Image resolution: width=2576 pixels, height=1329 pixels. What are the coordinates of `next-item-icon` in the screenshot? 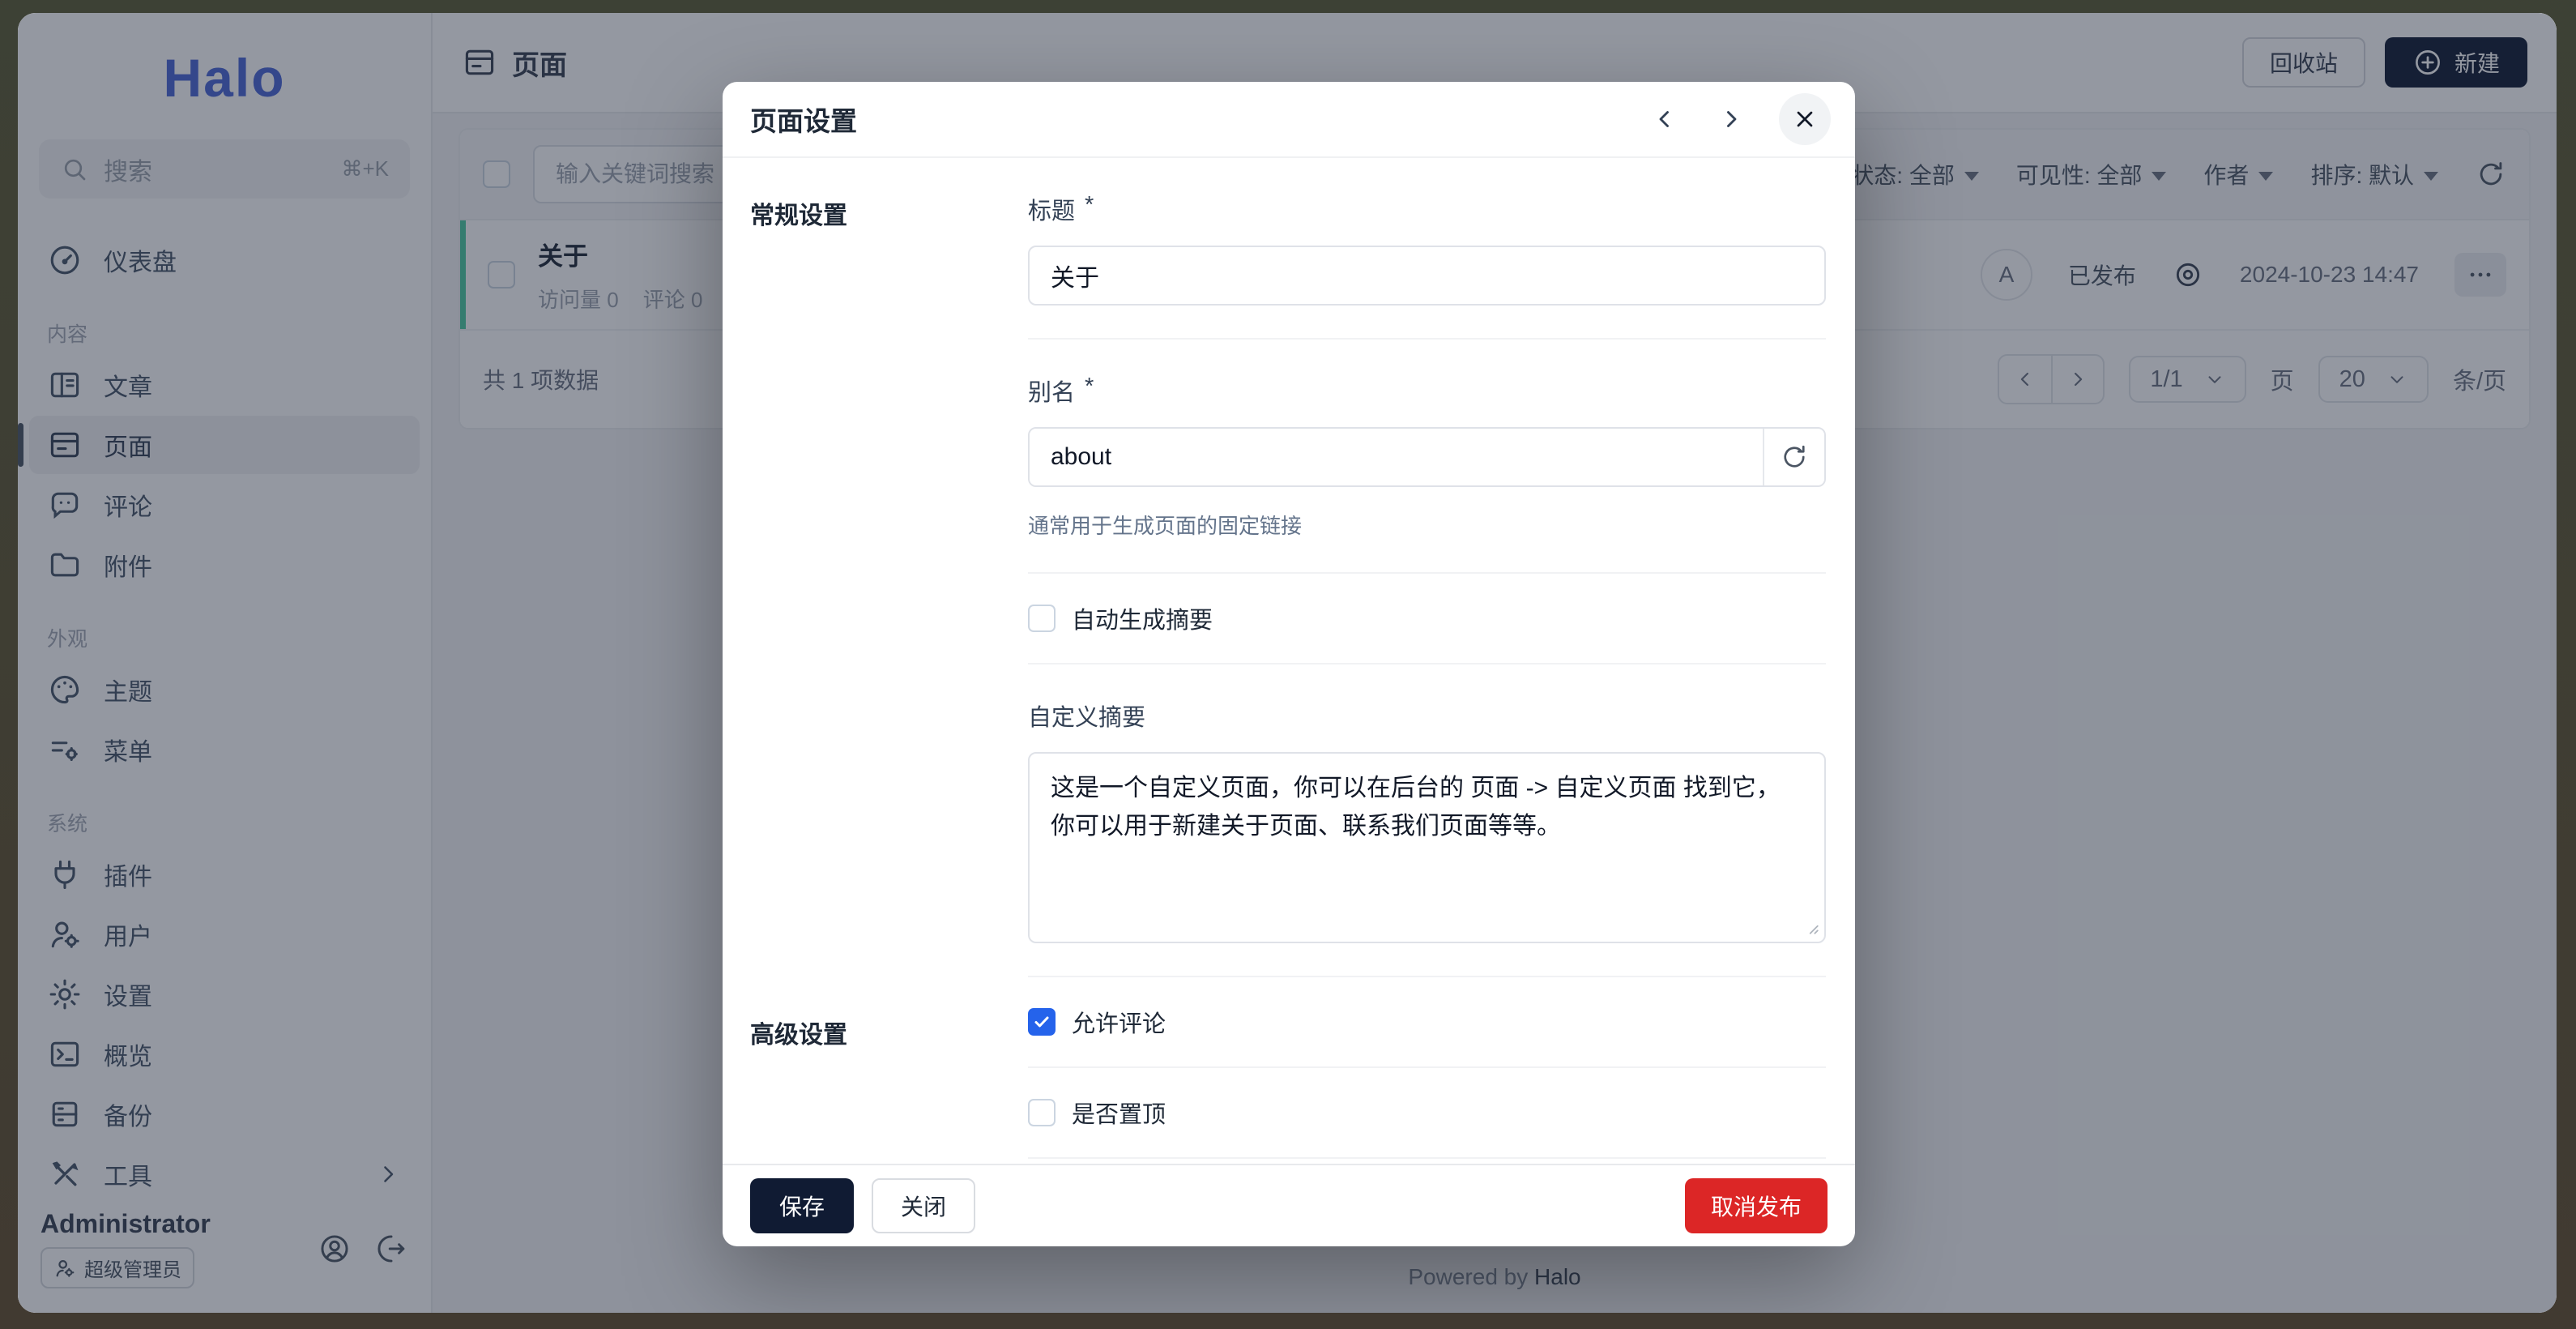 It's located at (1731, 119).